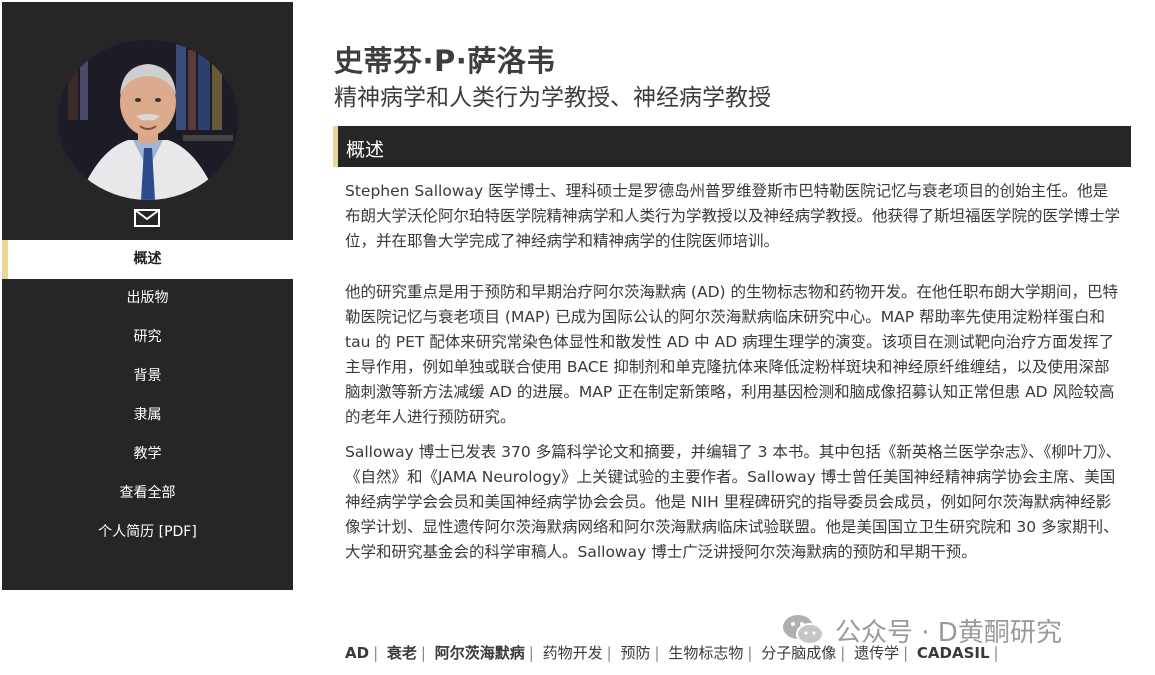  Describe the element at coordinates (552, 98) in the screenshot. I see `profile-title: 精神病学和人类行为学教授、神经病学教授` at that location.